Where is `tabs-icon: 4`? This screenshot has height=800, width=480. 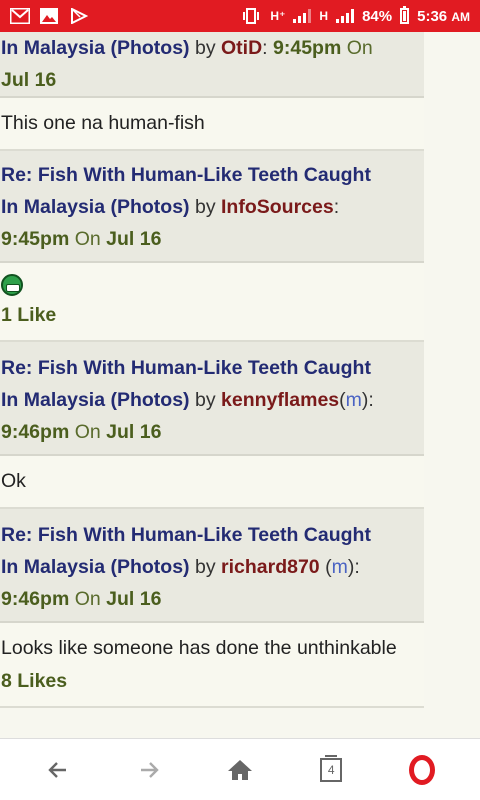 tabs-icon: 4 is located at coordinates (331, 768).